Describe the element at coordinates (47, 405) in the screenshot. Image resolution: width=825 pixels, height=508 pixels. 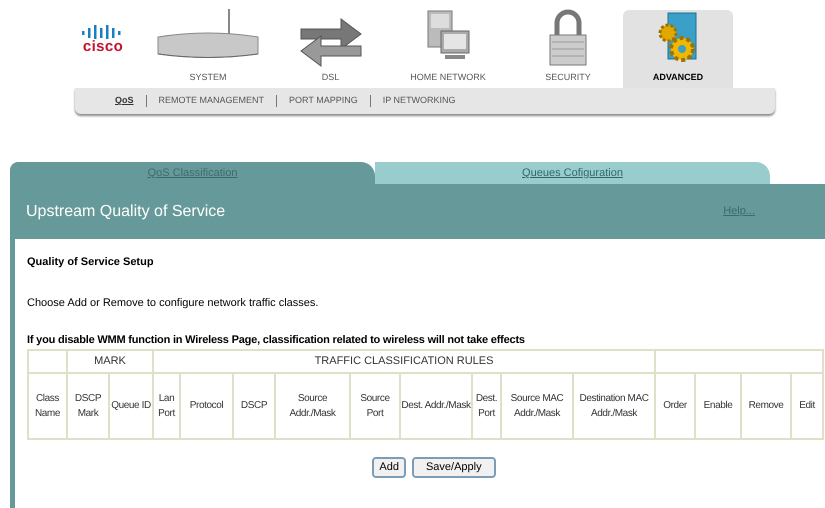
I see `column-header: Class Name` at that location.